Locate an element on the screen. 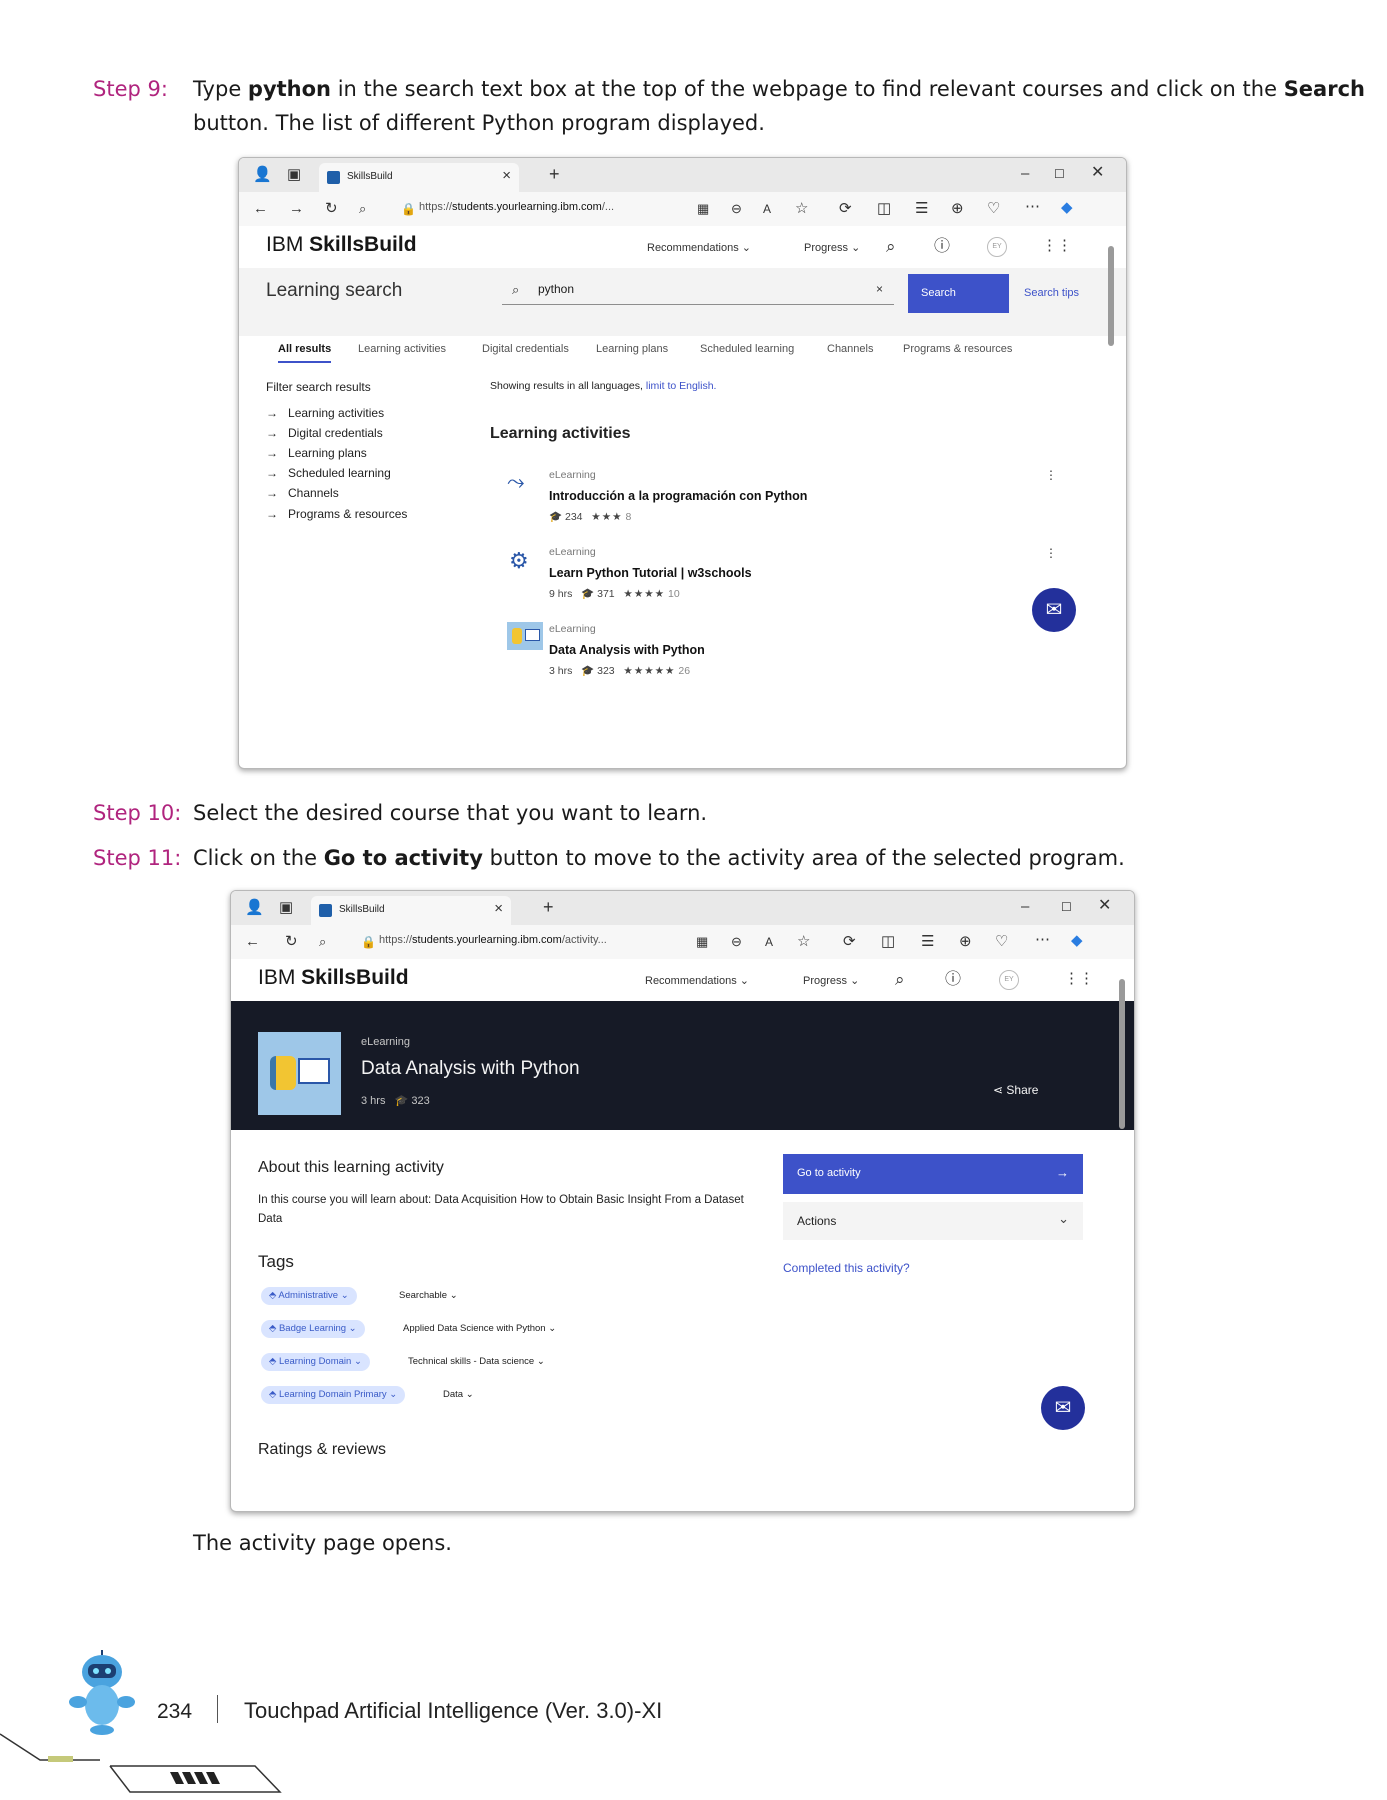 This screenshot has width=1387, height=1800. tab-learning-plans: Learning plans is located at coordinates (632, 349).